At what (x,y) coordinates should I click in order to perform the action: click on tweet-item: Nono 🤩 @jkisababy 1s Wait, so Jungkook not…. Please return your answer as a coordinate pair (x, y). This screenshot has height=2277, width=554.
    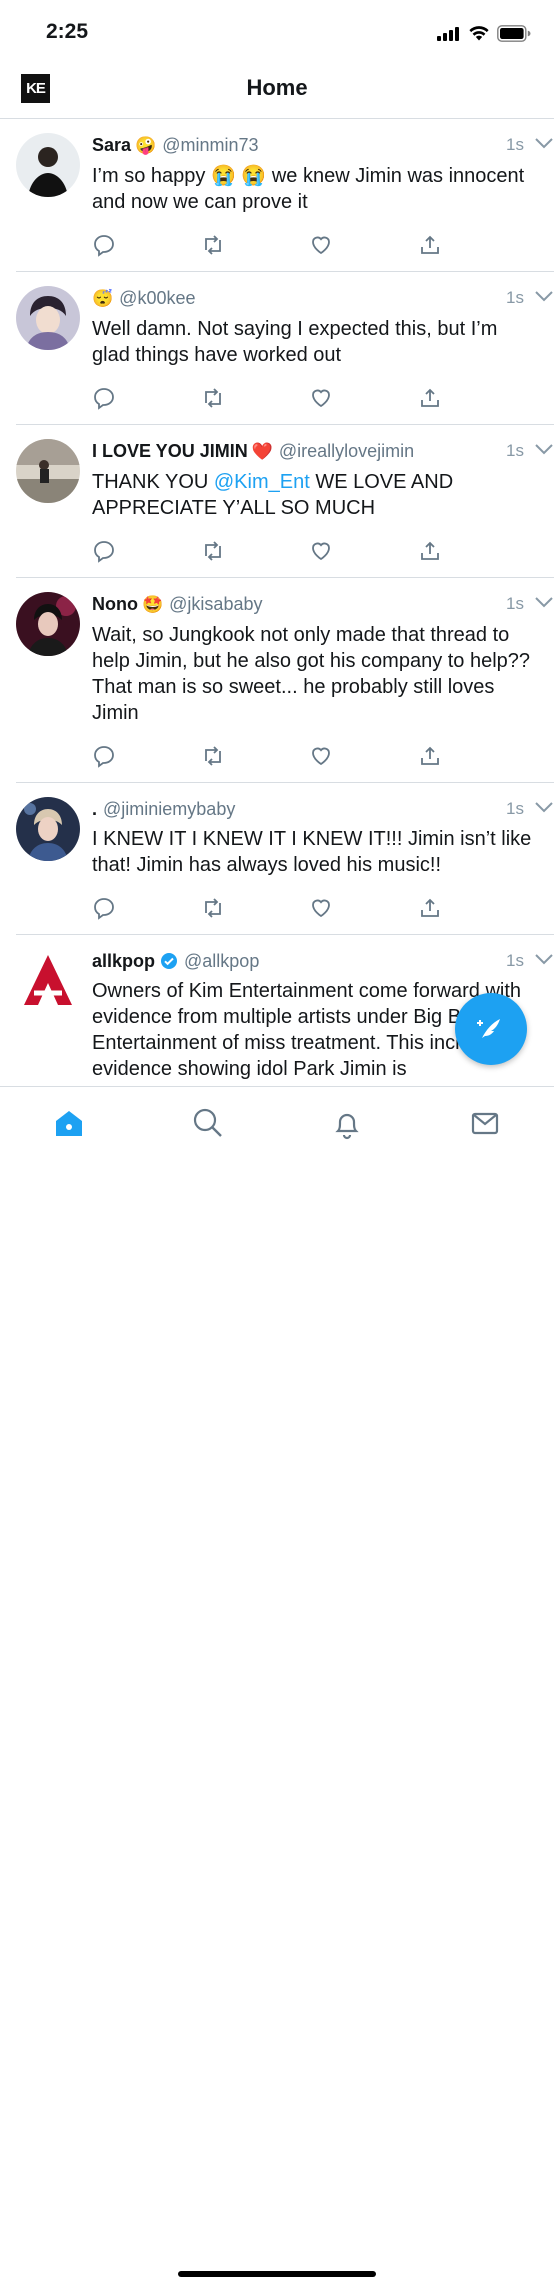
    Looking at the image, I should click on (285, 680).